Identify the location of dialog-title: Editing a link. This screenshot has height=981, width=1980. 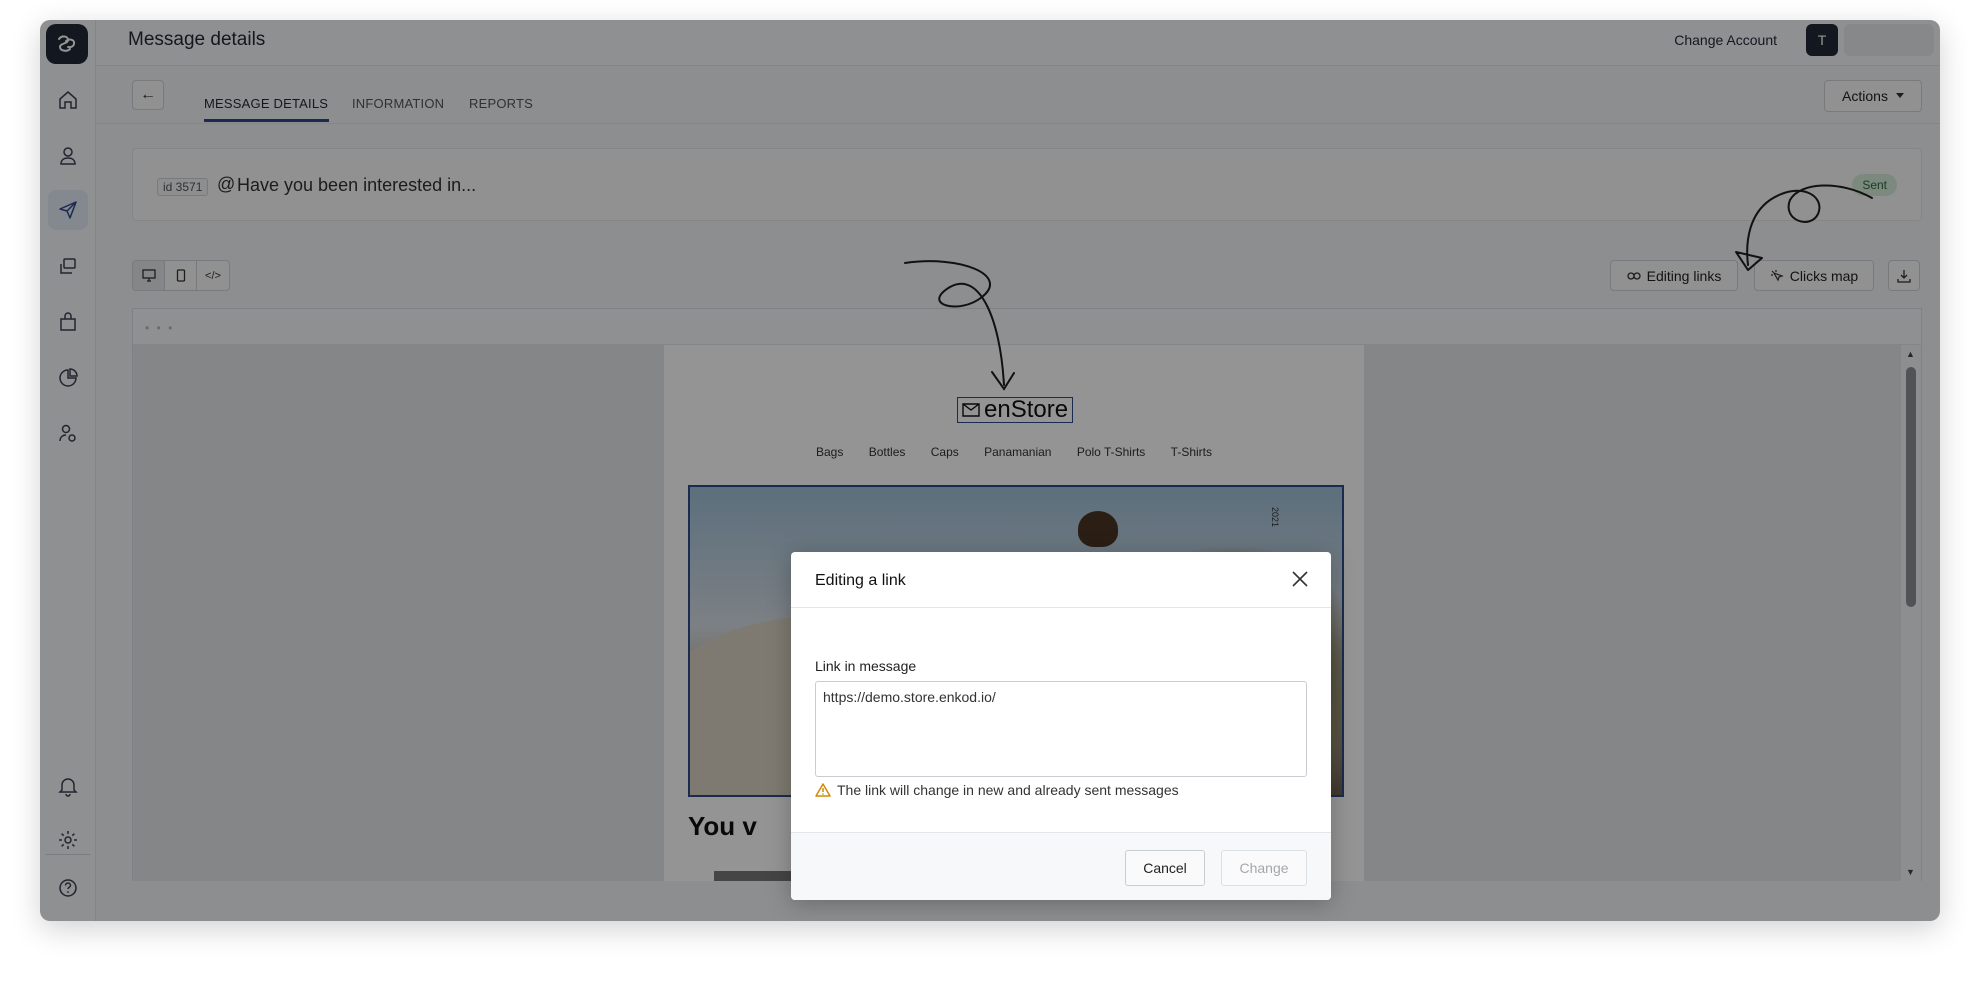
(860, 580).